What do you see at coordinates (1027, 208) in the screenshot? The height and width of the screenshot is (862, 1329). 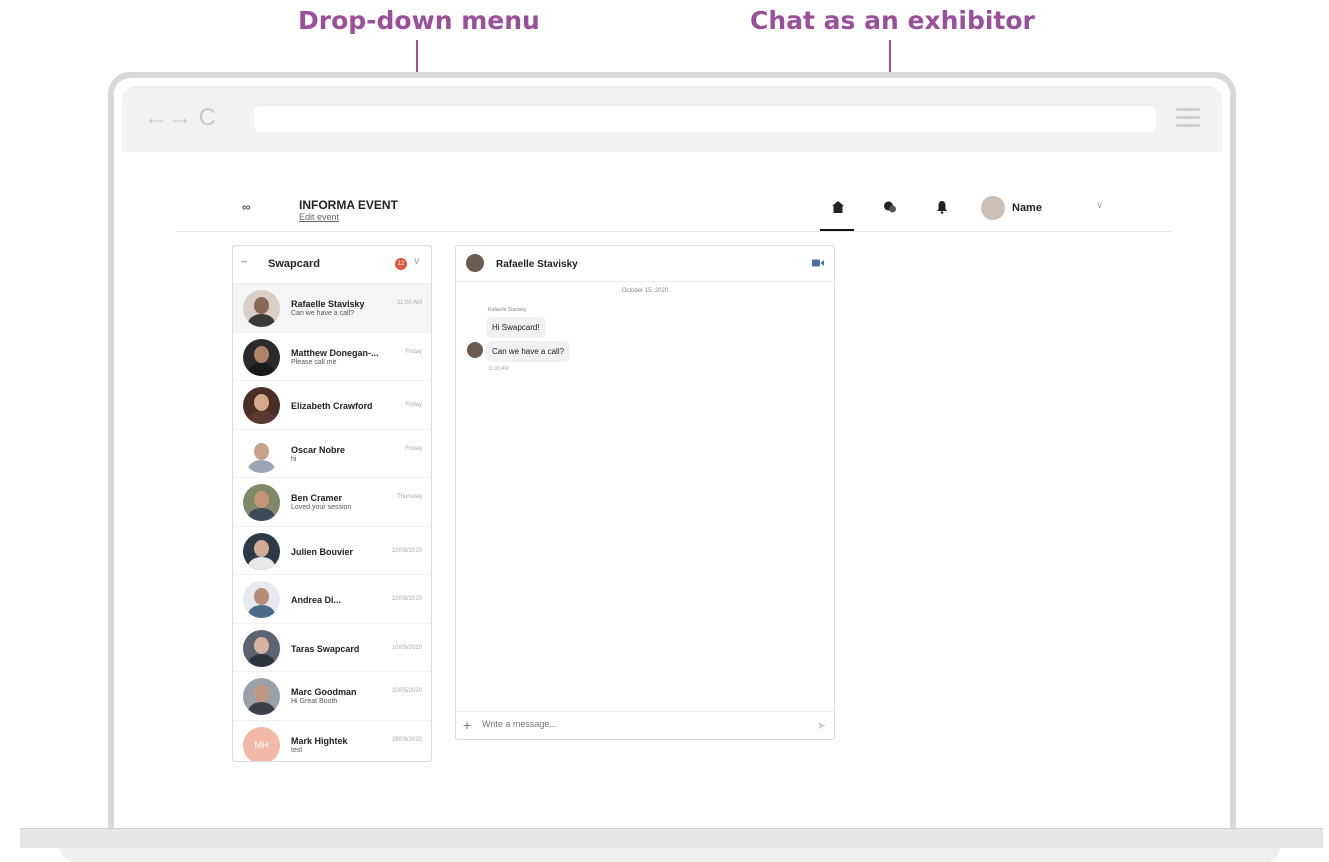 I see `user-name: Name` at bounding box center [1027, 208].